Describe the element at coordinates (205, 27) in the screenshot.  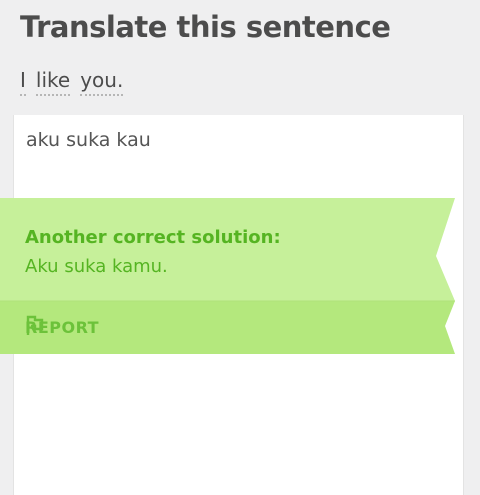
I see `page-title: Translate this sentence` at that location.